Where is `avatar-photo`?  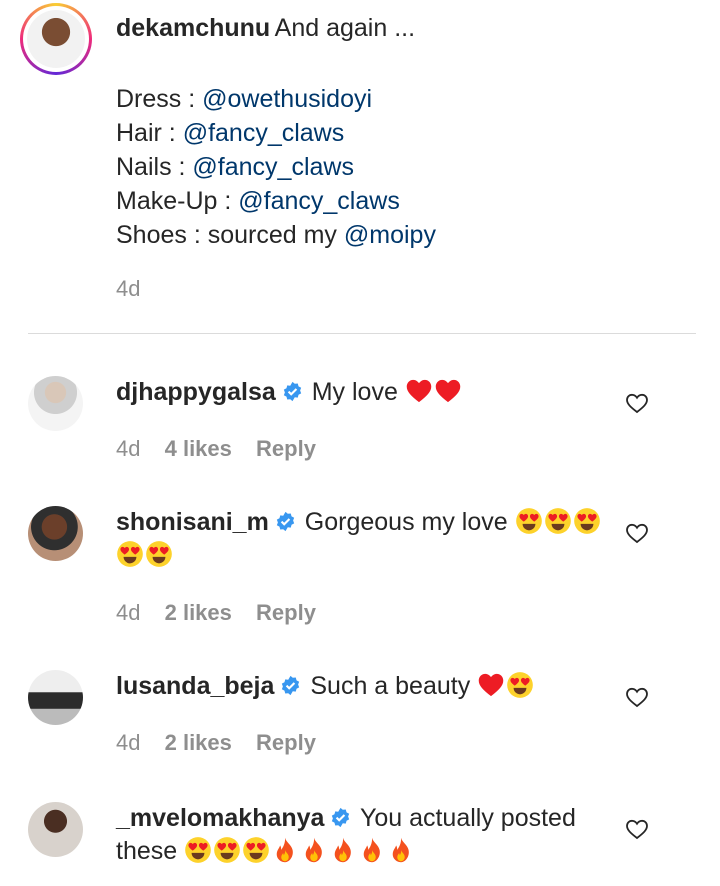
avatar-photo is located at coordinates (56, 39).